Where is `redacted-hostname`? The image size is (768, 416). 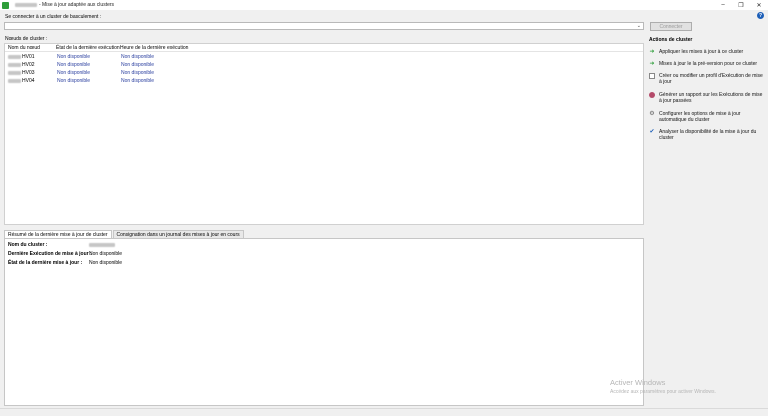 redacted-hostname is located at coordinates (26, 5).